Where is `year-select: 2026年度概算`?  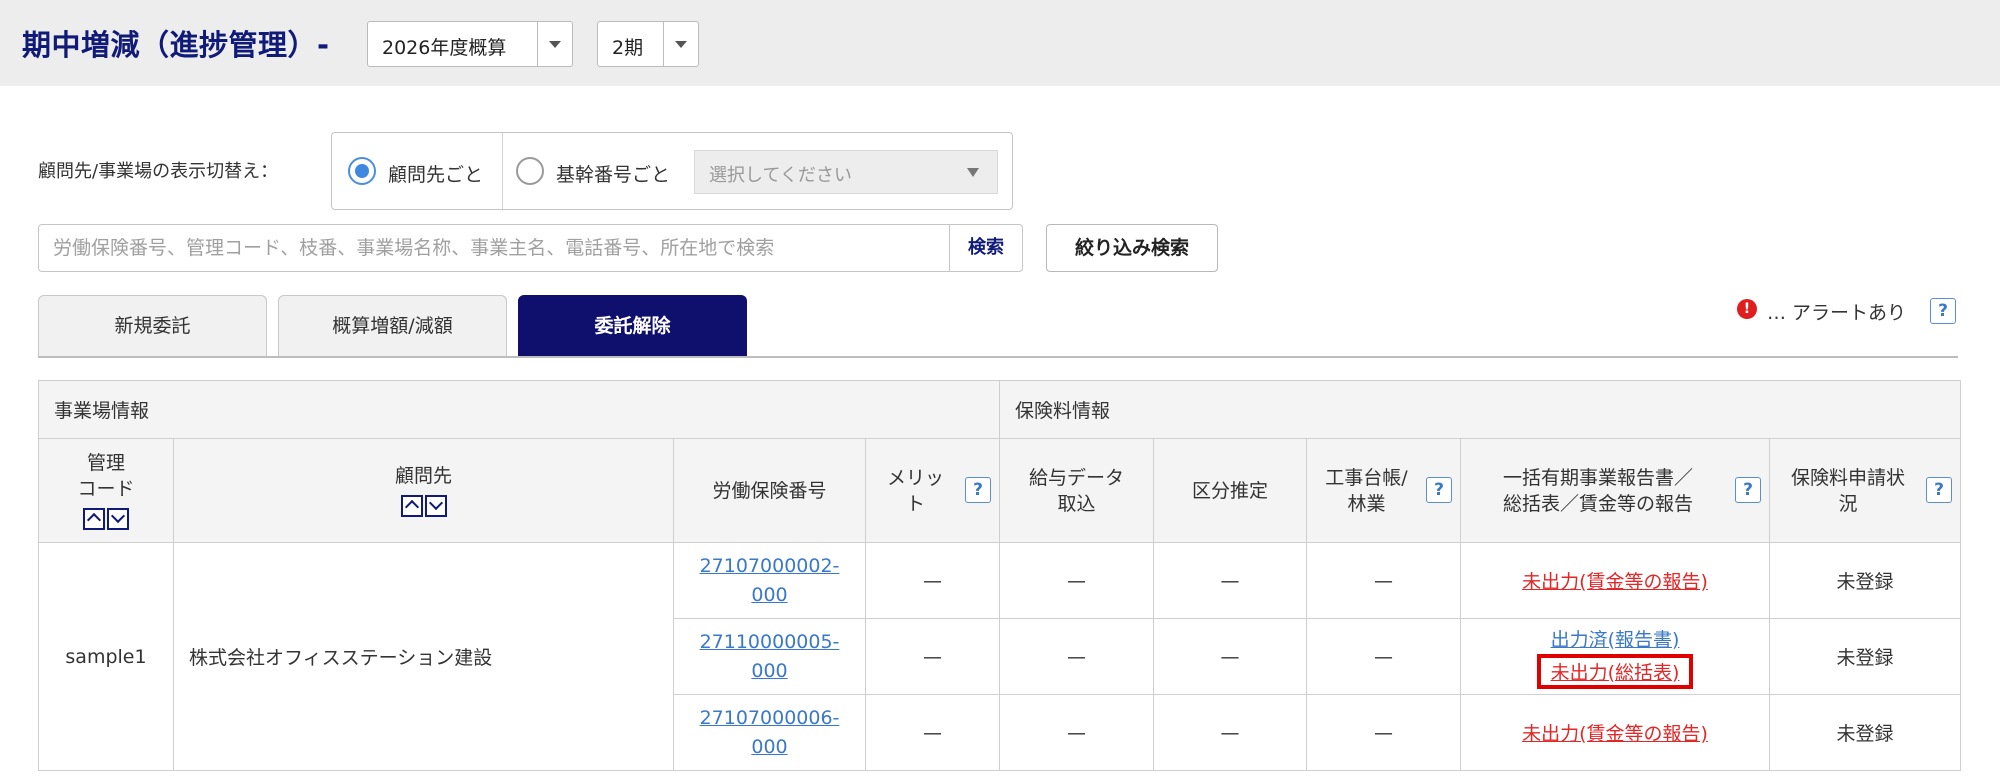
year-select: 2026年度概算 is located at coordinates (470, 44).